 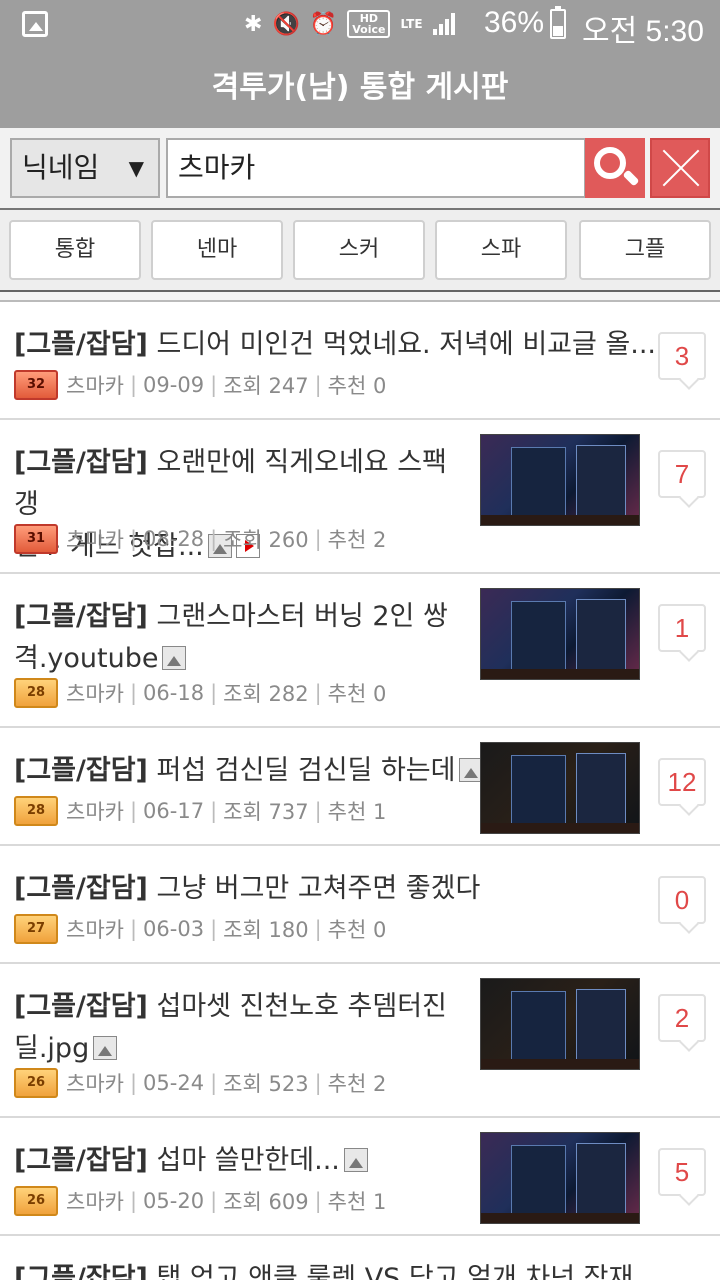 I want to click on views: 조회 609, so click(x=266, y=1202).